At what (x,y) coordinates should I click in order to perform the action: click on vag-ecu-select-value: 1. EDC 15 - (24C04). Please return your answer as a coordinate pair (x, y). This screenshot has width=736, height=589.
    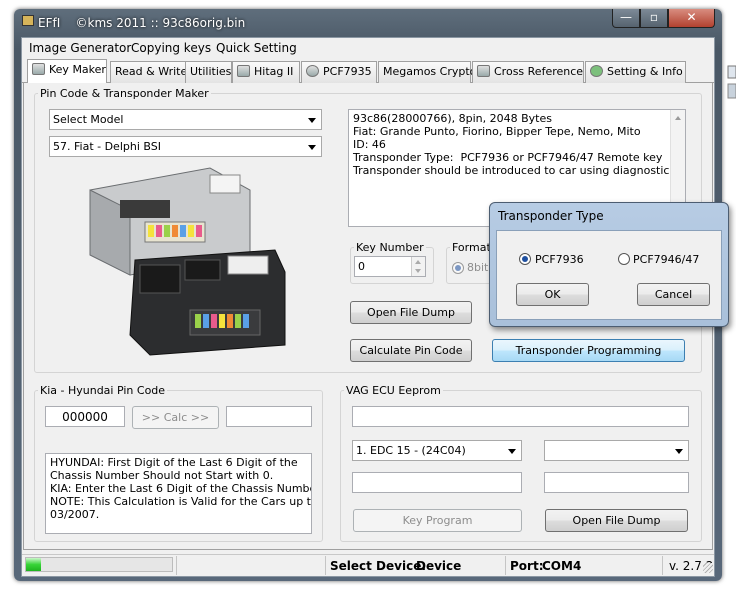
    Looking at the image, I should click on (411, 450).